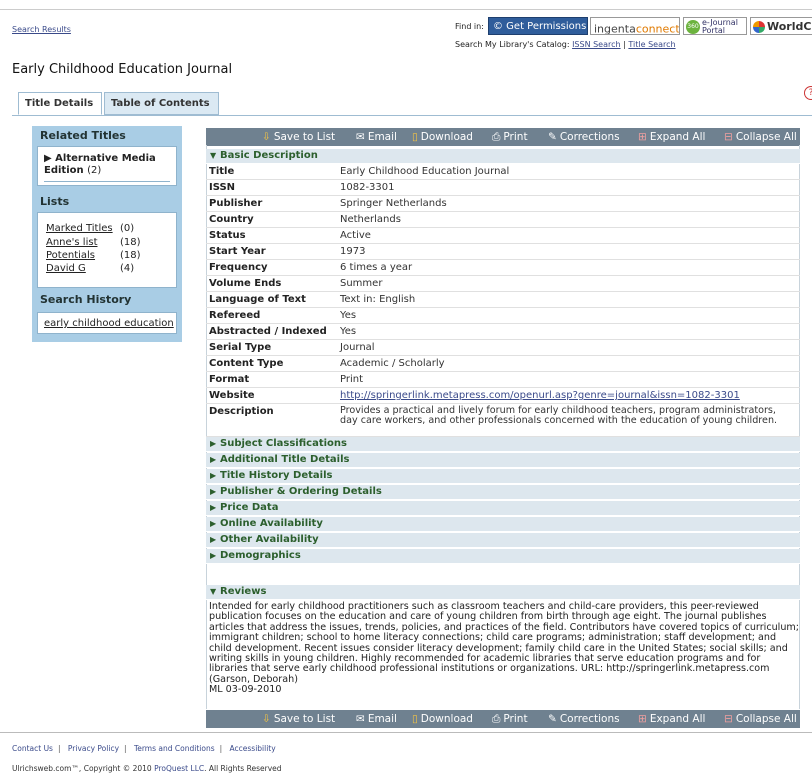 The image size is (812, 774). Describe the element at coordinates (503, 300) in the screenshot. I see `table-row: Language of Text Text in: English` at that location.